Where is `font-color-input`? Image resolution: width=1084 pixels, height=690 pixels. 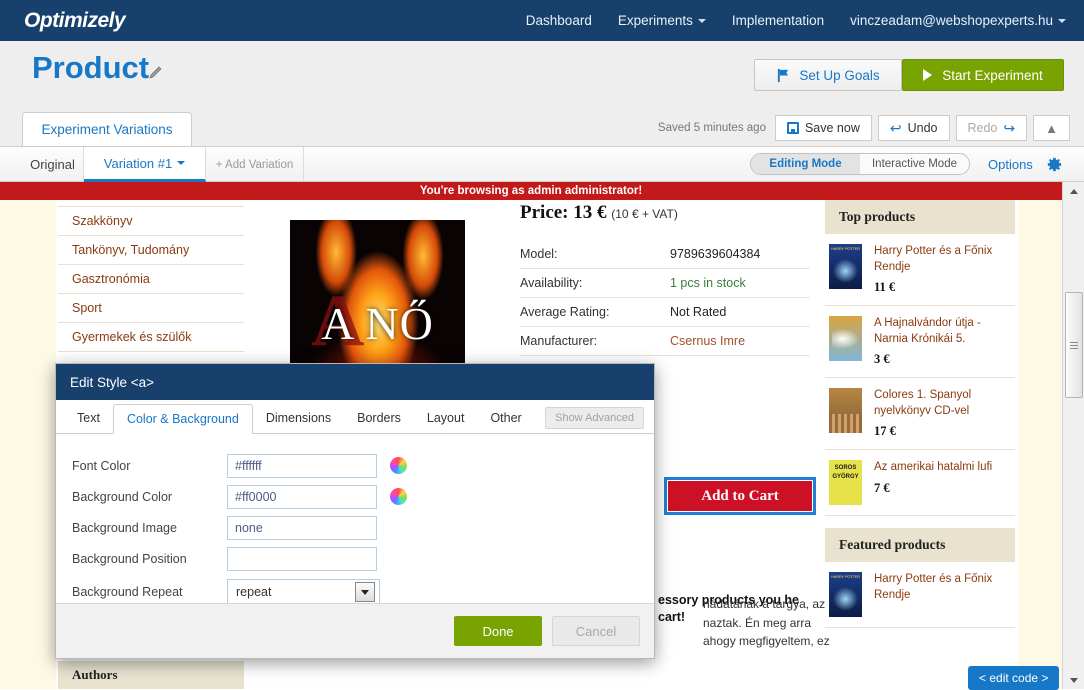
font-color-input is located at coordinates (302, 465).